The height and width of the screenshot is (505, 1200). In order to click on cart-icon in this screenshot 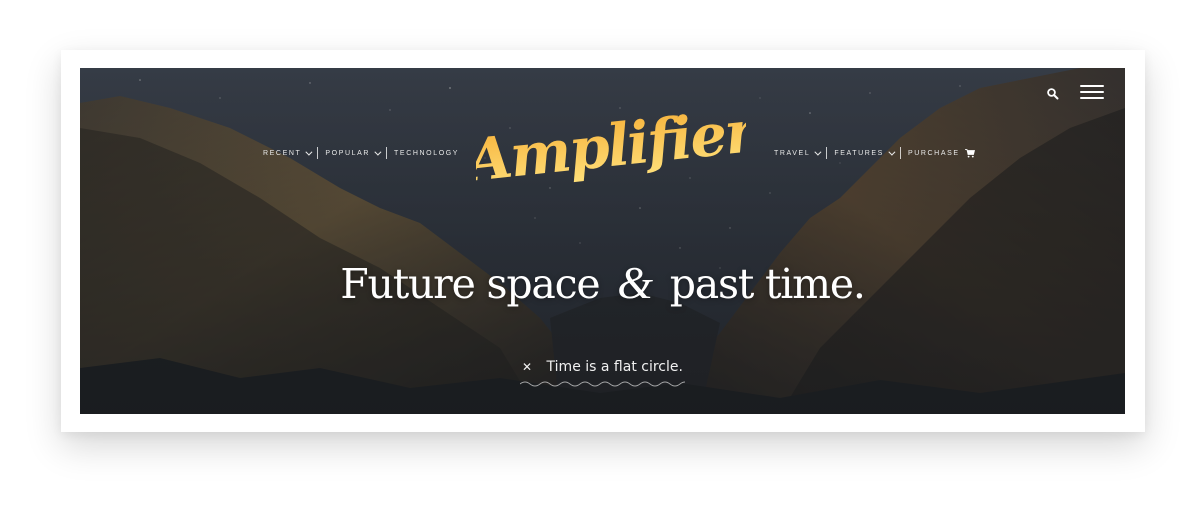, I will do `click(969, 152)`.